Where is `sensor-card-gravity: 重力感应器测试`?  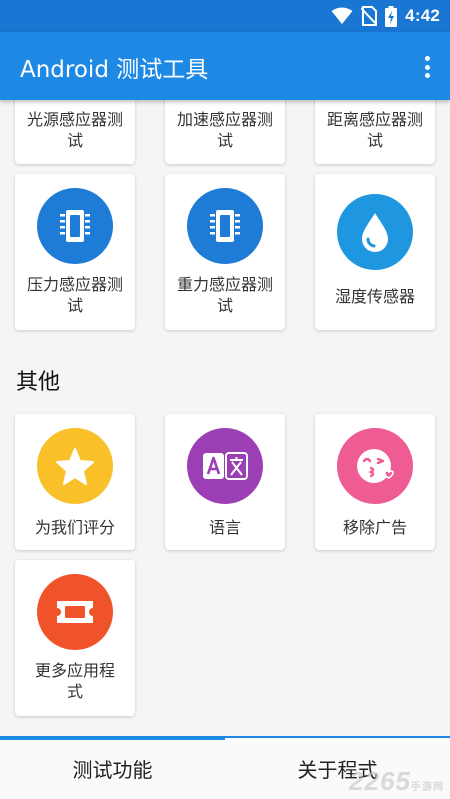
sensor-card-gravity: 重力感应器测试 is located at coordinates (225, 252).